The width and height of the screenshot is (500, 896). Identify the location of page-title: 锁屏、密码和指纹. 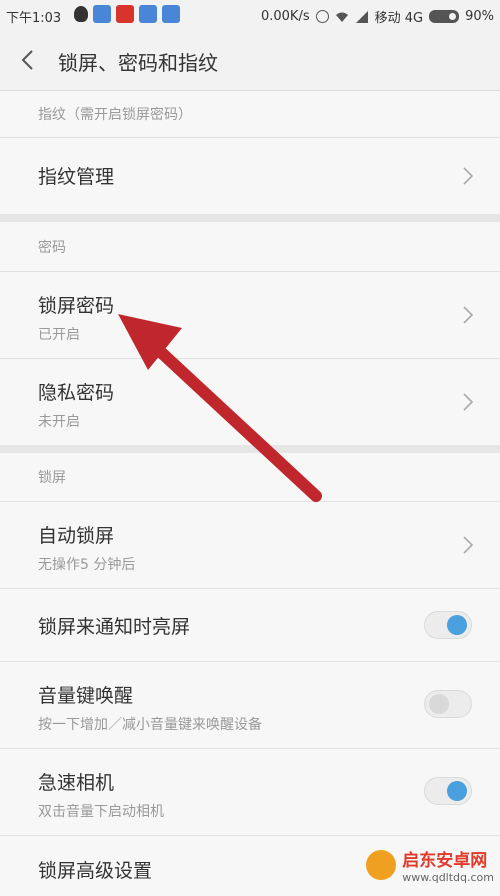
(138, 63).